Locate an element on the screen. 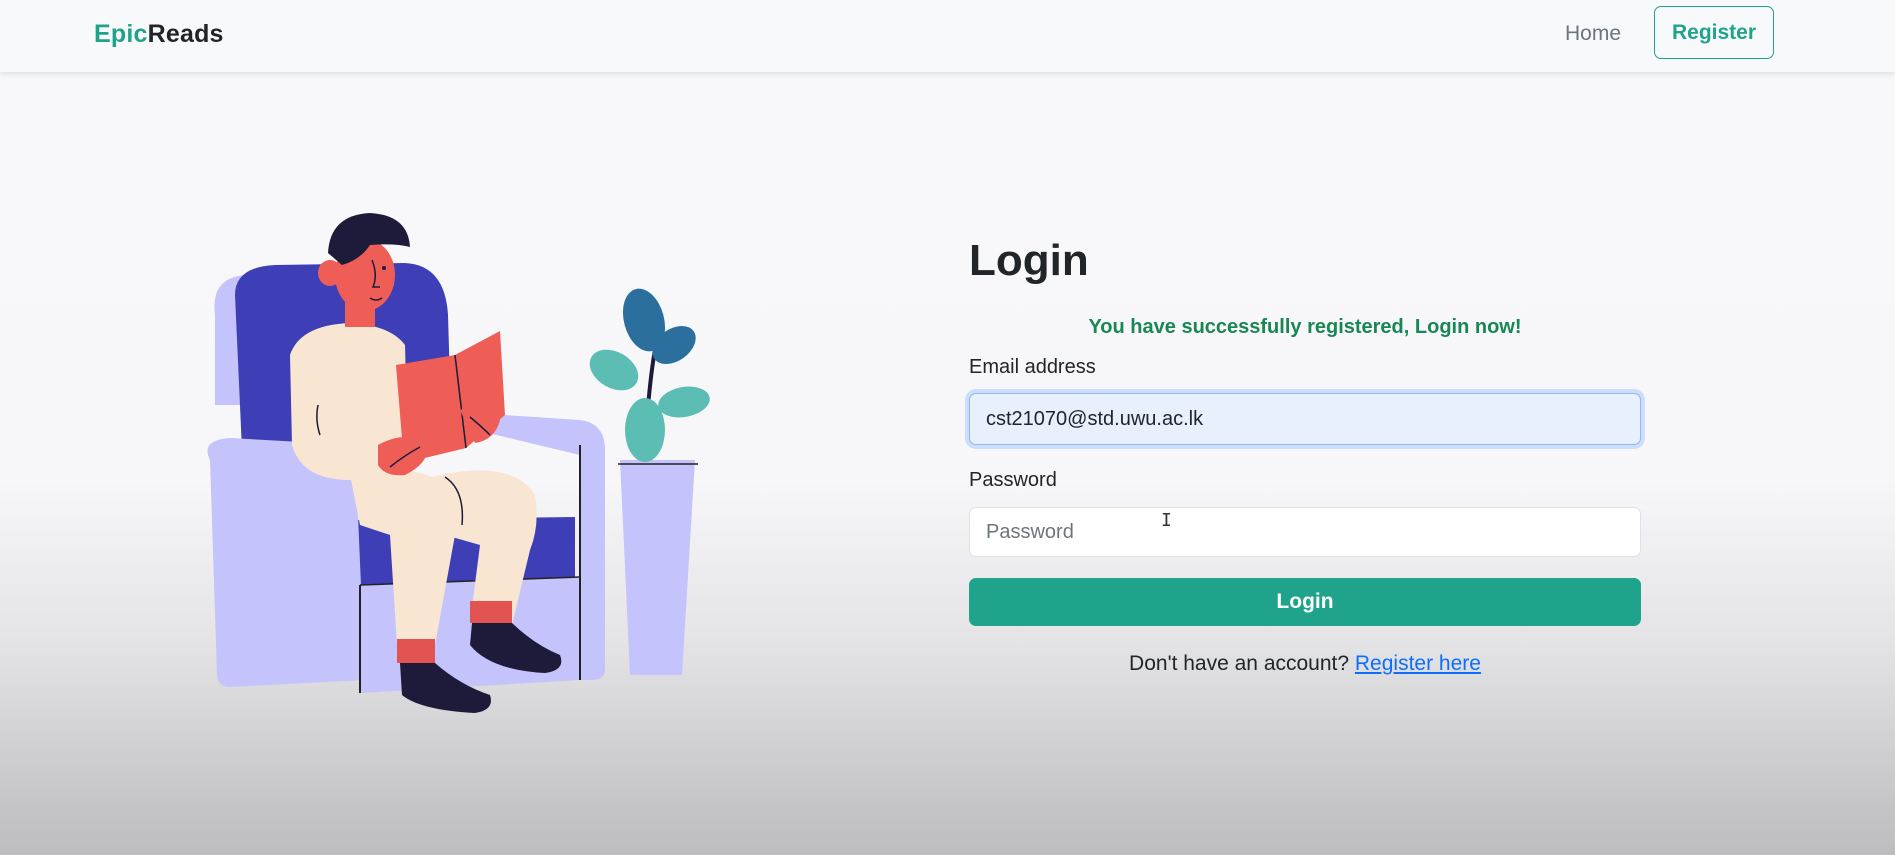 This screenshot has width=1895, height=855. chair-front is located at coordinates (470, 635).